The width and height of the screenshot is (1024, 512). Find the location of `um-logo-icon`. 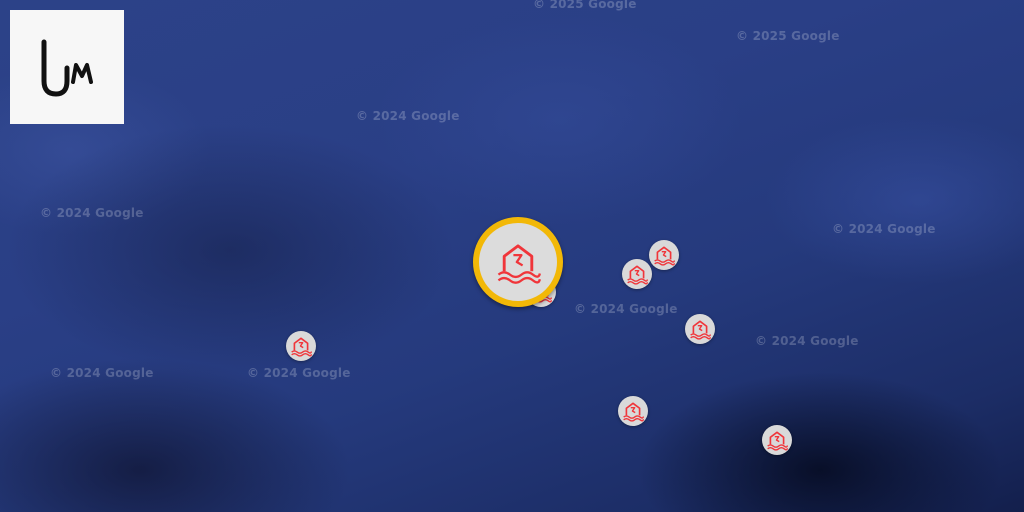

um-logo-icon is located at coordinates (67, 68).